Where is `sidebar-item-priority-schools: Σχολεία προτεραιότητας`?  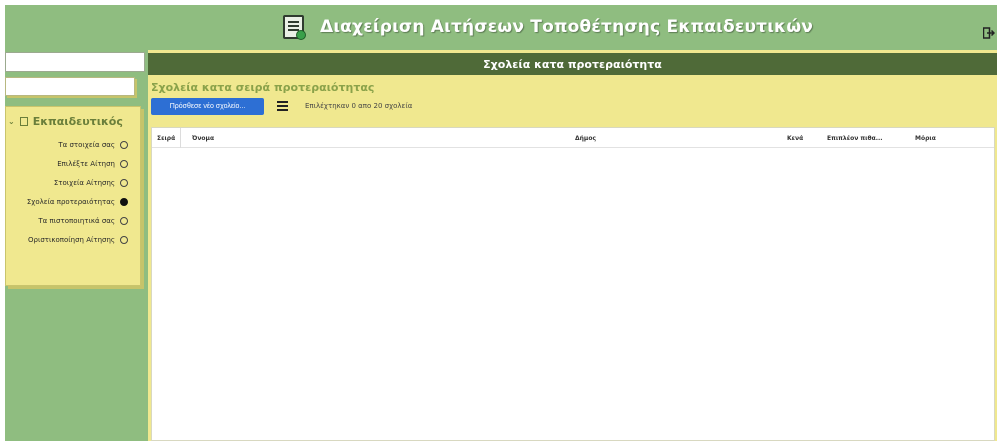 sidebar-item-priority-schools: Σχολεία προτεραιότητας is located at coordinates (77, 201).